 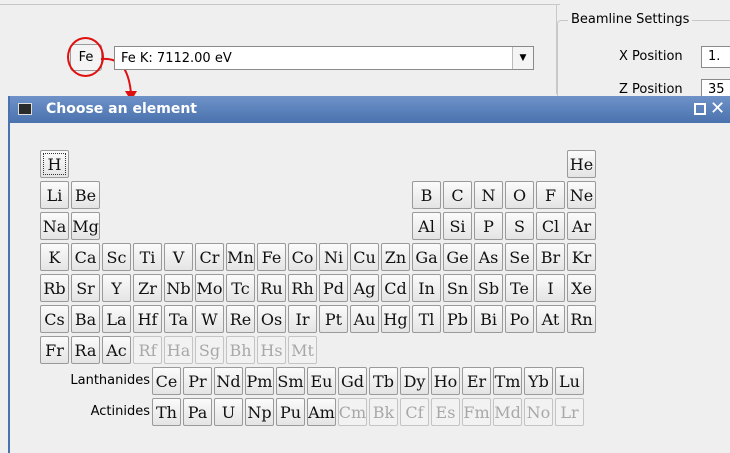 I want to click on element-button-v: V, so click(x=178, y=257).